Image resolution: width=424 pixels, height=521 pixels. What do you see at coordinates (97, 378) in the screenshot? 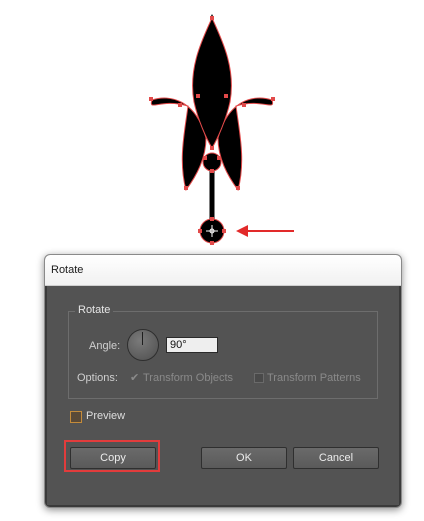
I see `options-label: Options:` at bounding box center [97, 378].